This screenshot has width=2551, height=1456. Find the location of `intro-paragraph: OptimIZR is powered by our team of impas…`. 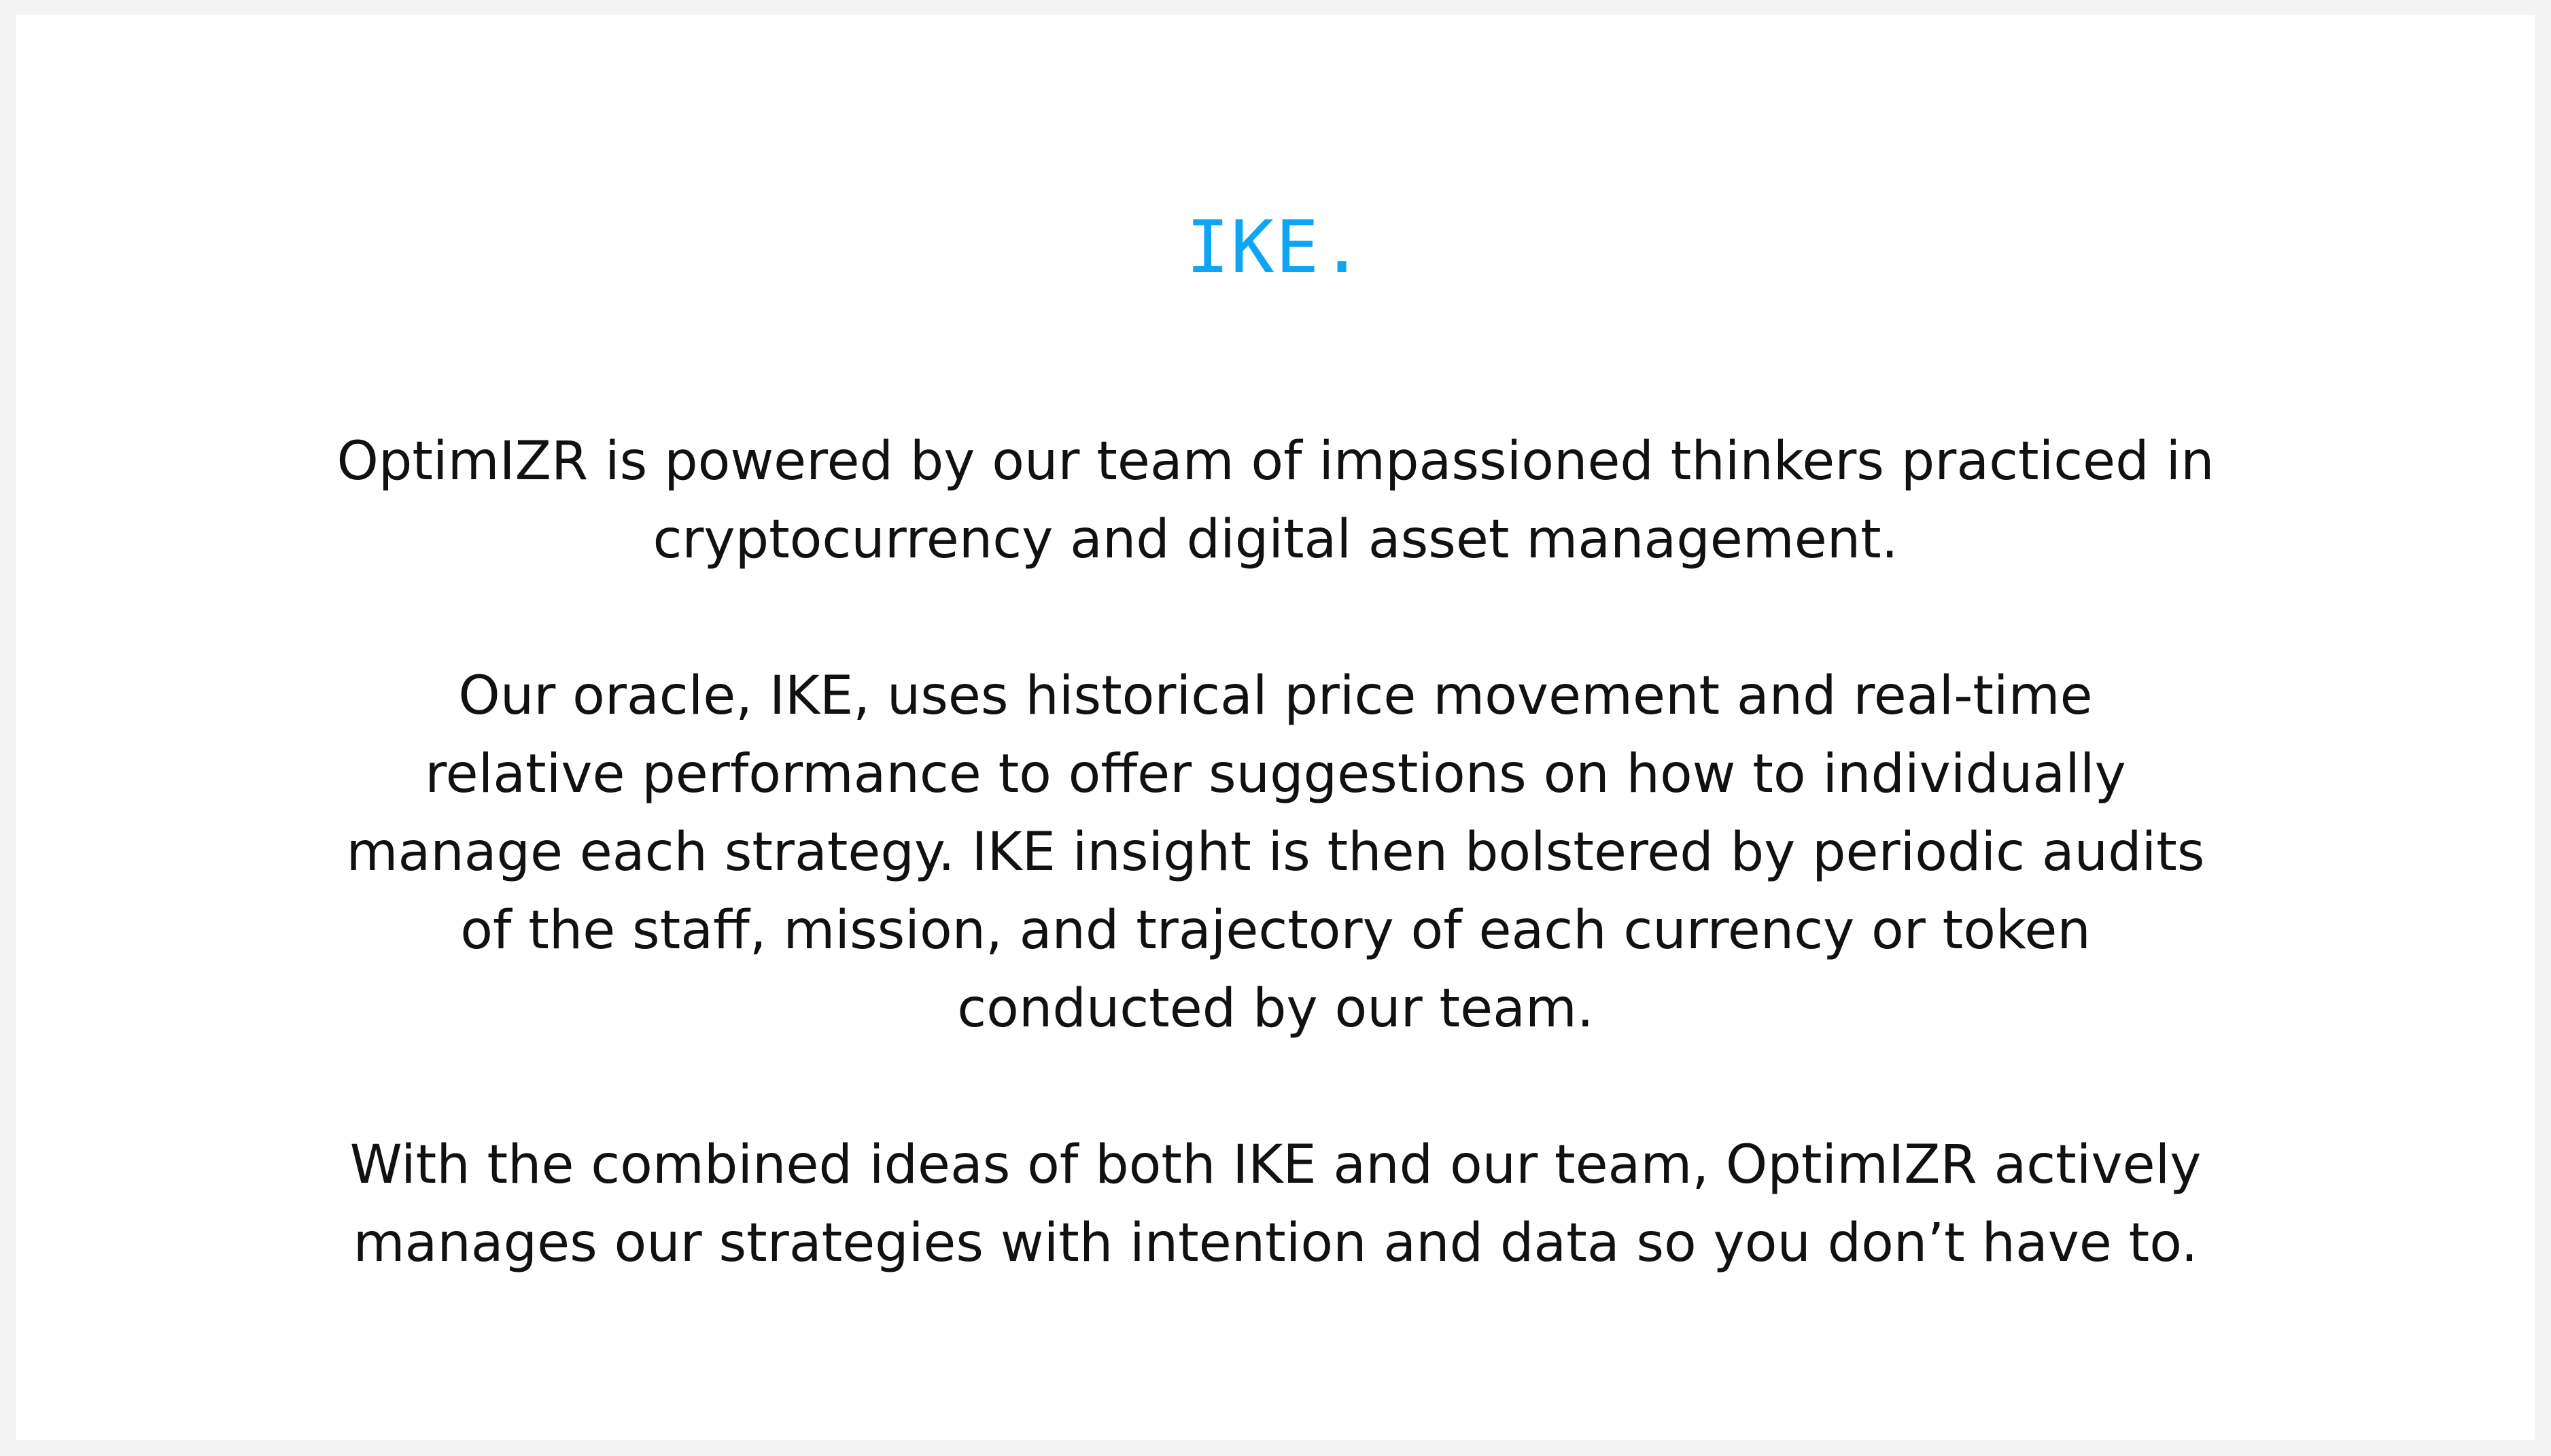

intro-paragraph: OptimIZR is powered by our team of impas… is located at coordinates (1275, 501).